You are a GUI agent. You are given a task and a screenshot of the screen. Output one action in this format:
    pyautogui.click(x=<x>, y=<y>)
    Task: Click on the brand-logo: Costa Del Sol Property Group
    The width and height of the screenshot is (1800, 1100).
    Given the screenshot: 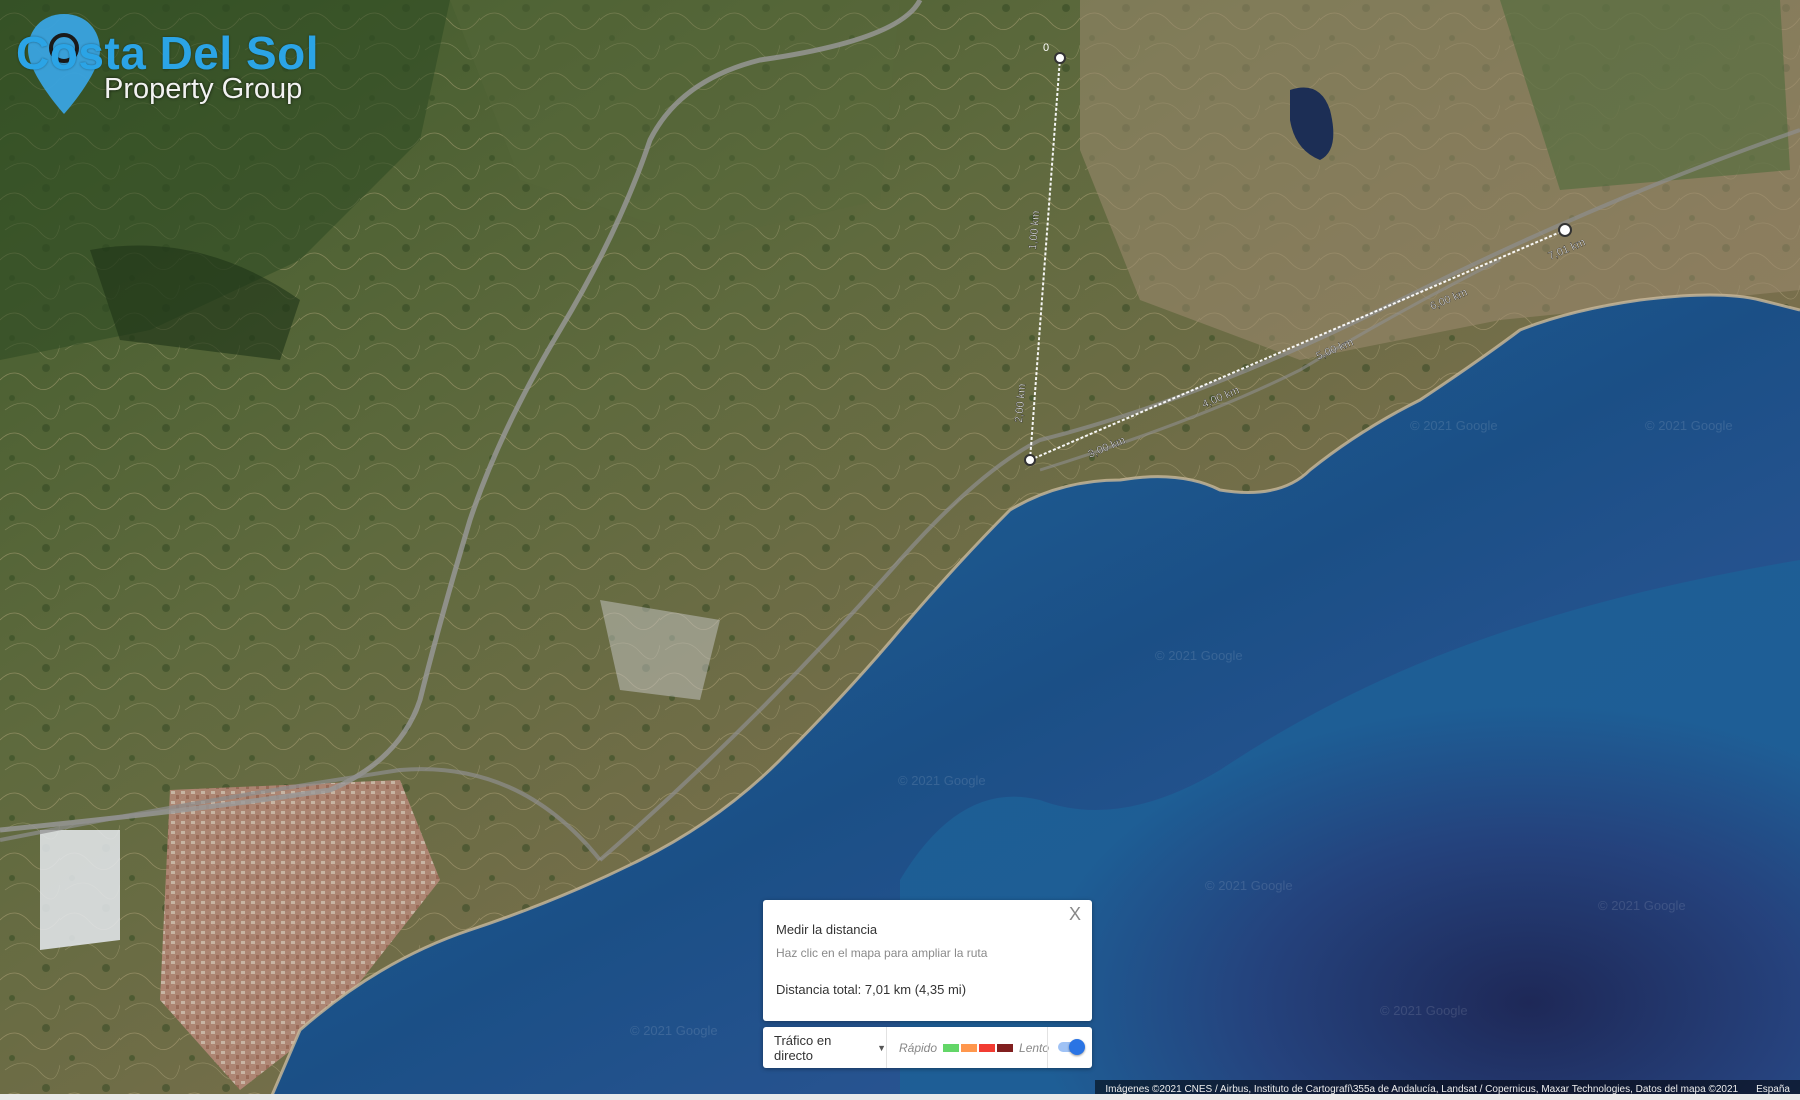 What is the action you would take?
    pyautogui.click(x=173, y=65)
    